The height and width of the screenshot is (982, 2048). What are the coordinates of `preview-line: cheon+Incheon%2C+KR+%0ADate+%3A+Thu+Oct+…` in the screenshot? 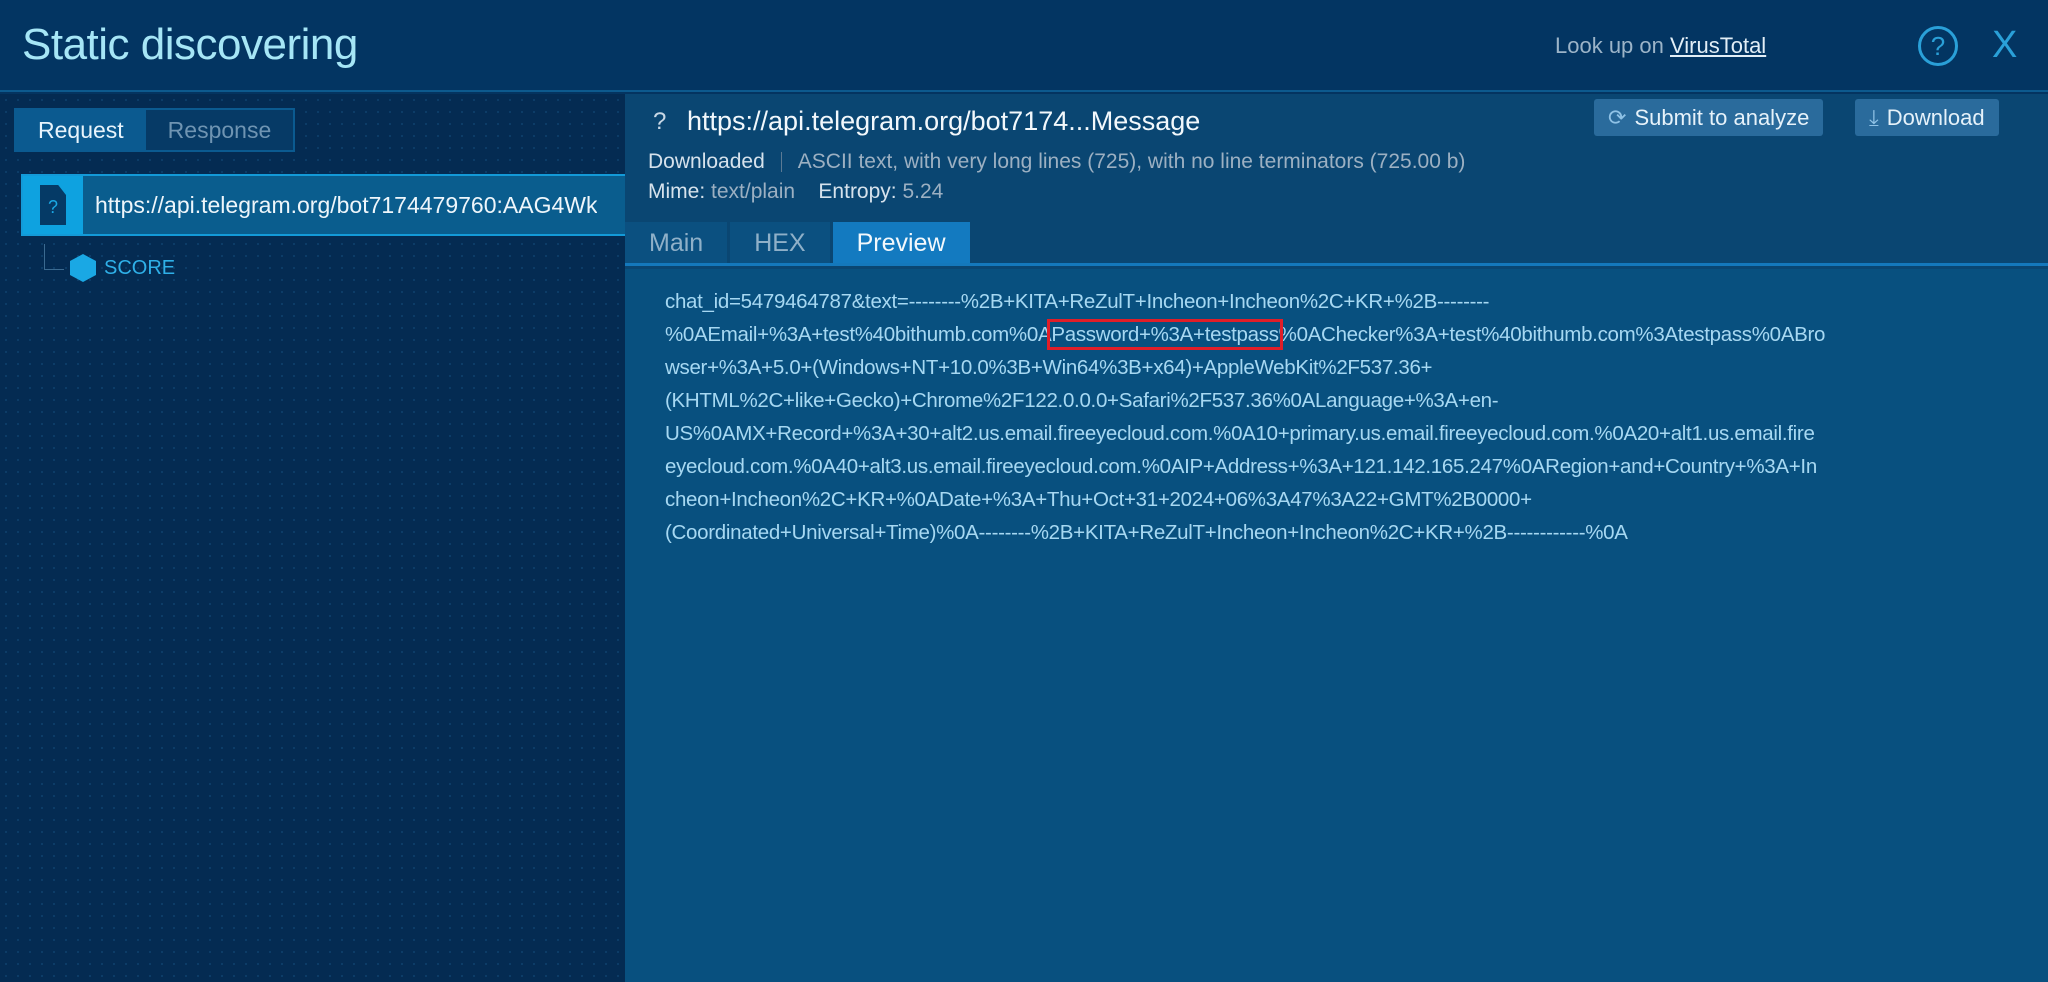 It's located at (1098, 499).